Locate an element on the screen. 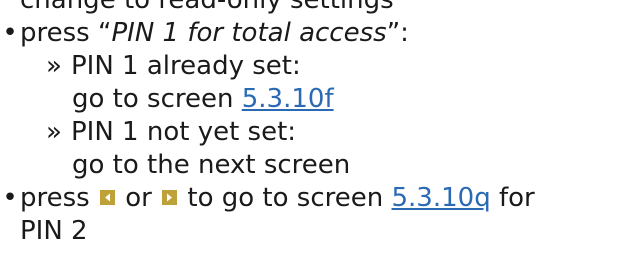 This screenshot has width=628, height=265. line-cut-top: change to read-only settings is located at coordinates (314, 8).